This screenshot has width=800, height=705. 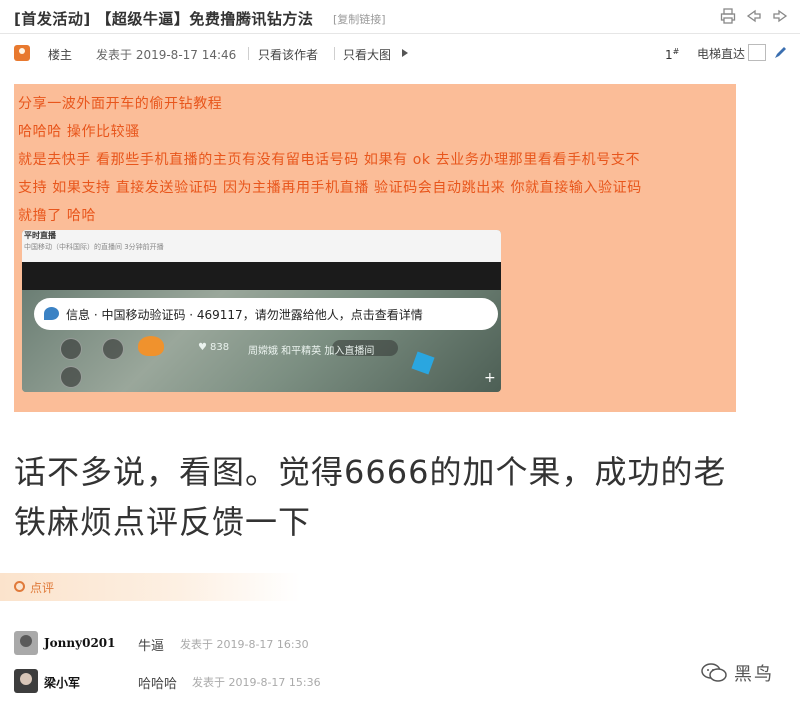 I want to click on image-live-subtitle: 中国移动（中科国际）的直播间 3分钟前开播, so click(x=94, y=247).